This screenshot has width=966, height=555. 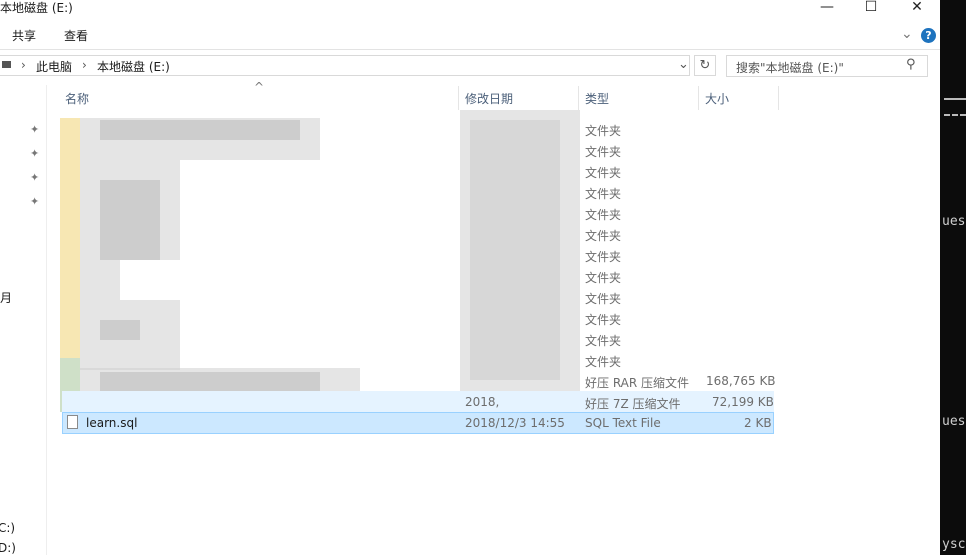 What do you see at coordinates (515, 250) in the screenshot?
I see `redacted-dates` at bounding box center [515, 250].